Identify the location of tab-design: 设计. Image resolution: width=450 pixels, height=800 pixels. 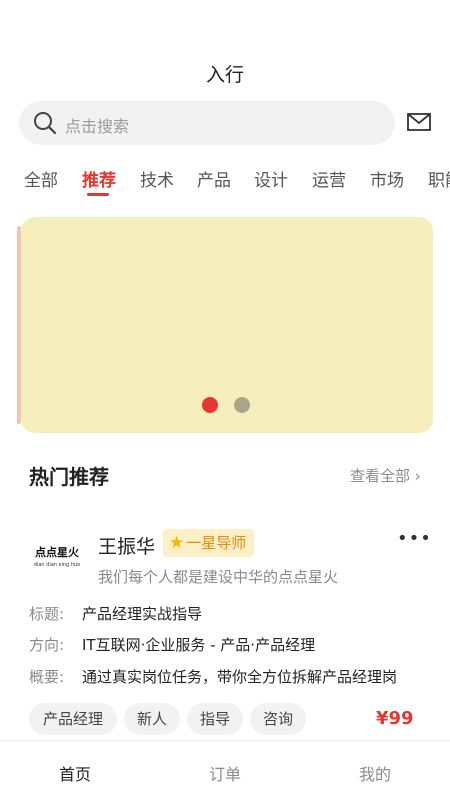
(271, 178).